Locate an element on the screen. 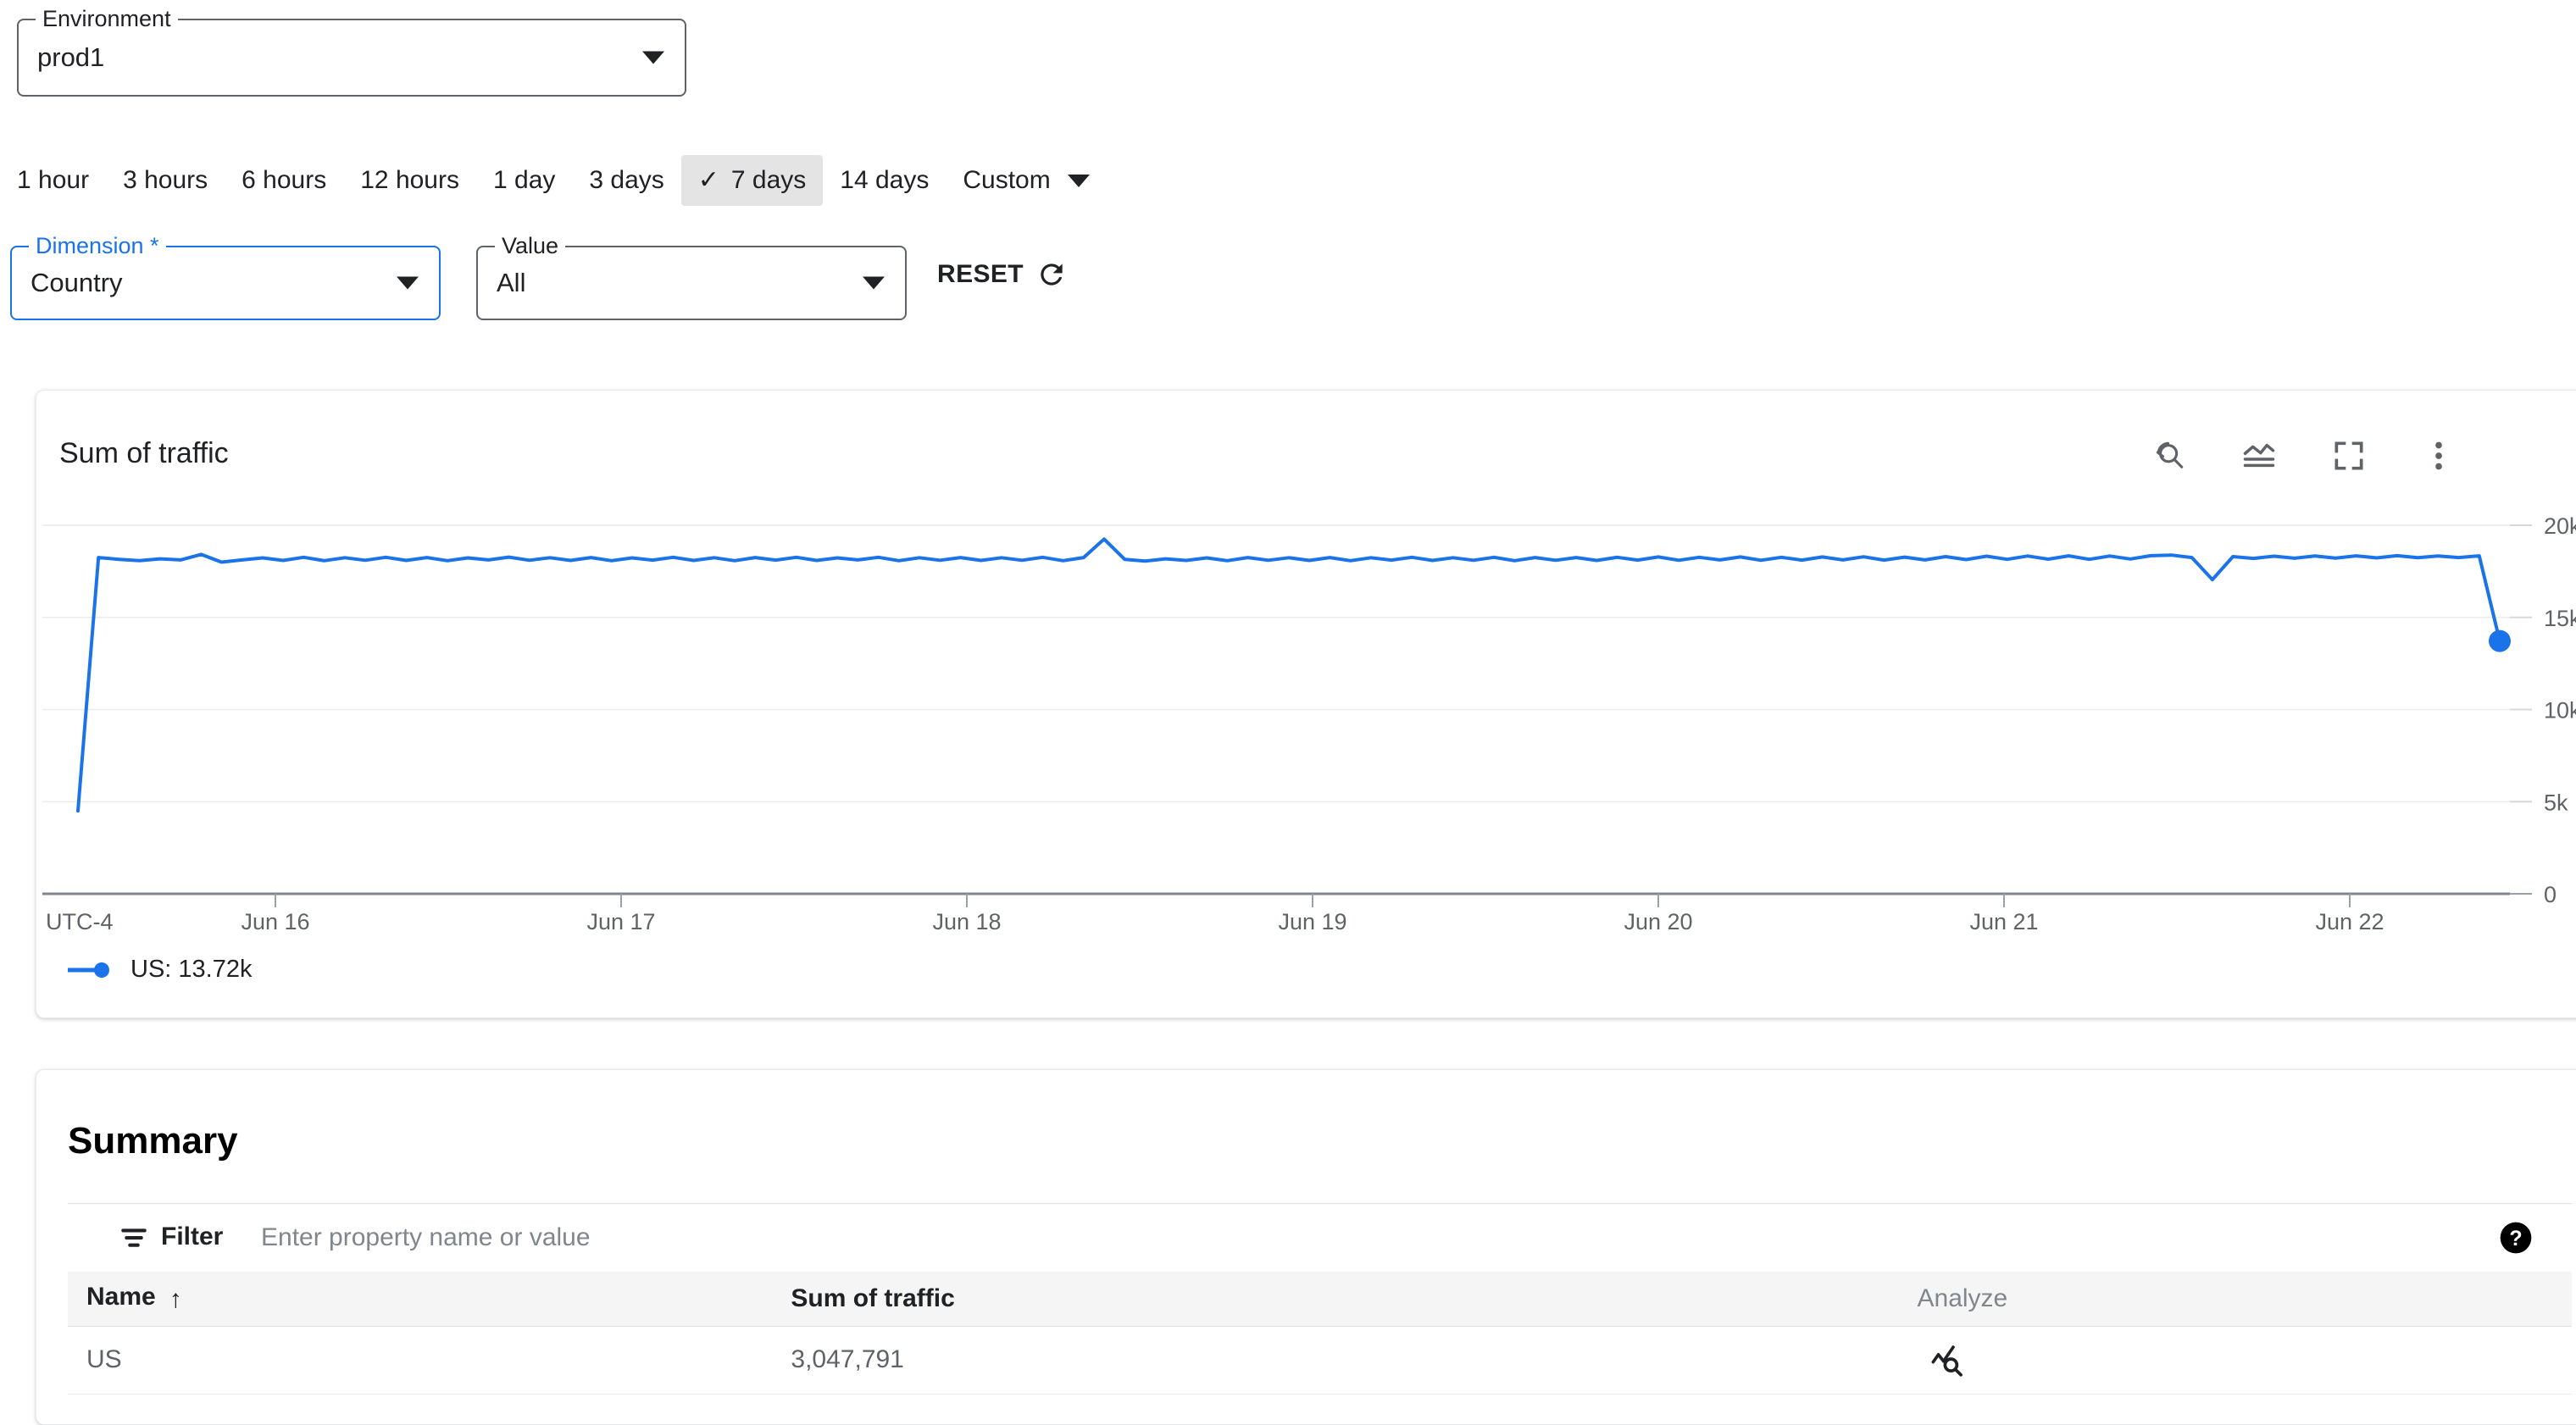 The image size is (2576, 1425). time-range-label: Custom is located at coordinates (1007, 180).